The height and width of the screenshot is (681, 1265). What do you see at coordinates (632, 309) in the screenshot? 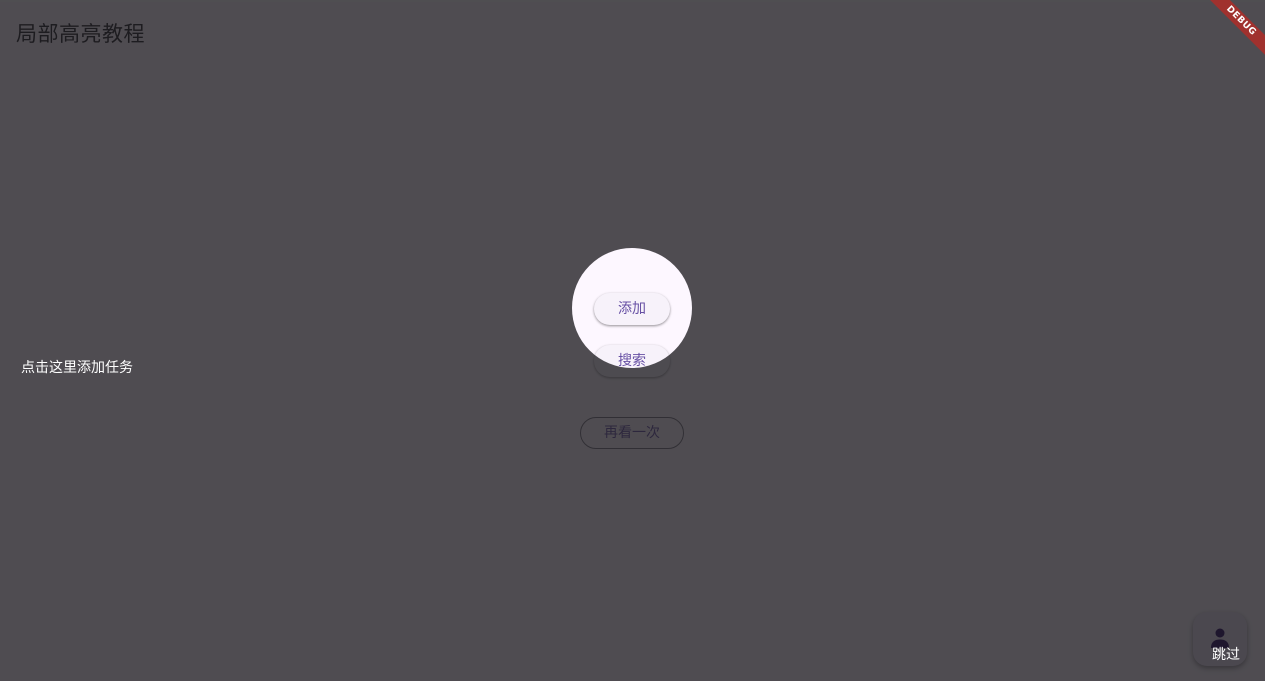
I see `add-button: 添加` at bounding box center [632, 309].